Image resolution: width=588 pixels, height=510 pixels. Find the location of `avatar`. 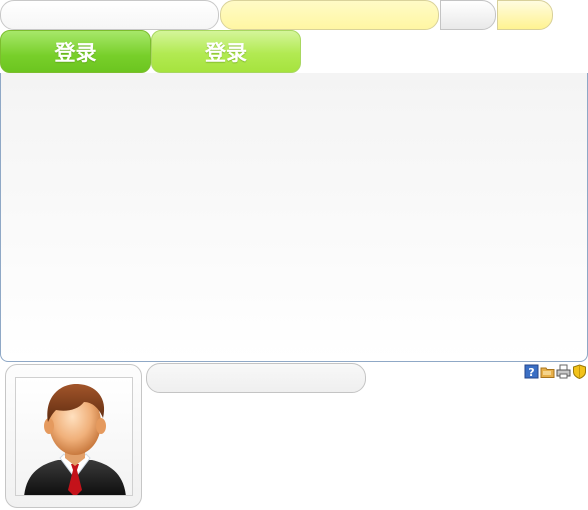

avatar is located at coordinates (74, 436).